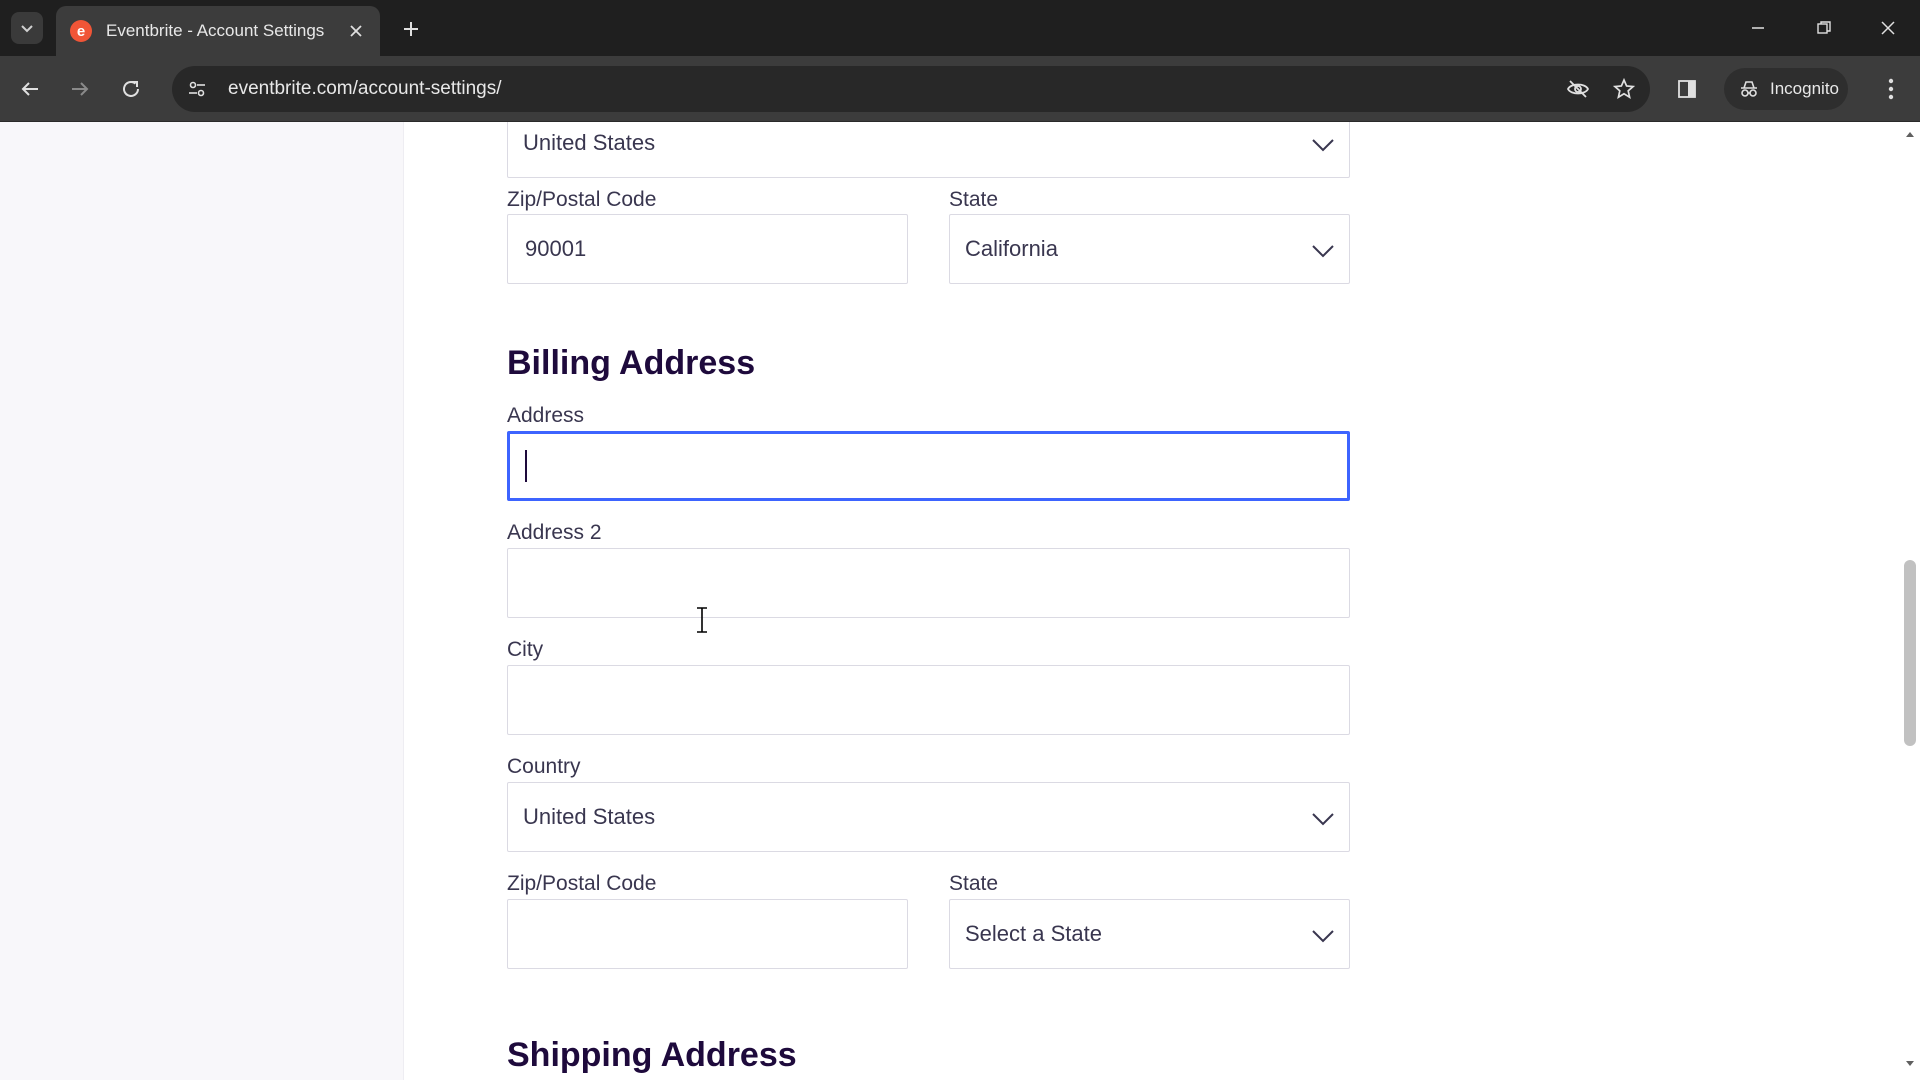 Image resolution: width=1920 pixels, height=1080 pixels. What do you see at coordinates (1804, 88) in the screenshot?
I see `incognito-label: Incognito` at bounding box center [1804, 88].